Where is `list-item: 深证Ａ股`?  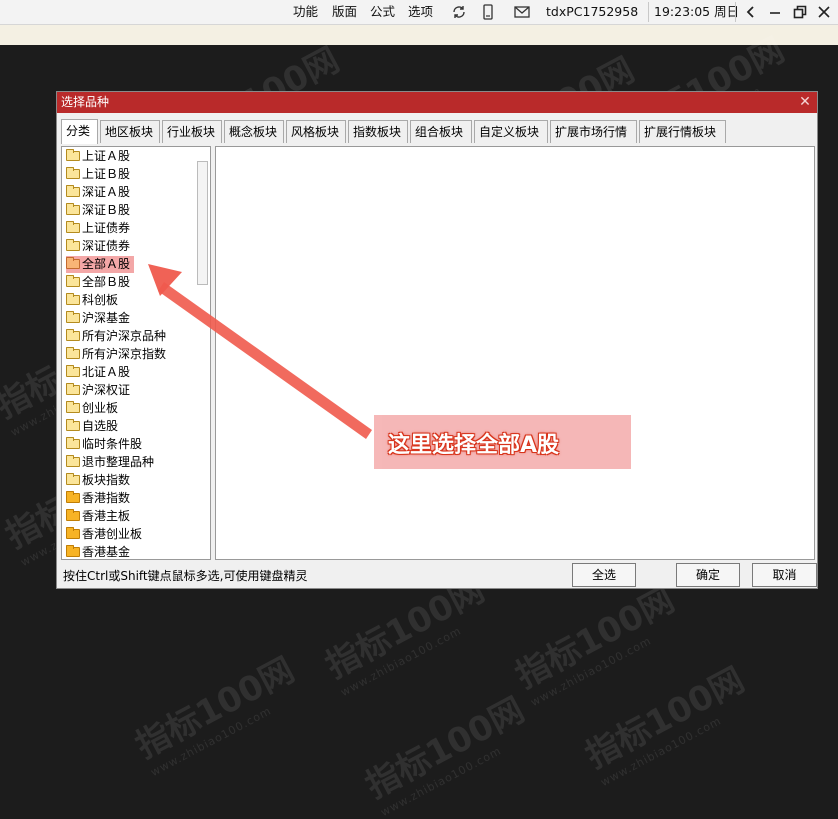
list-item: 深证Ａ股 is located at coordinates (100, 192).